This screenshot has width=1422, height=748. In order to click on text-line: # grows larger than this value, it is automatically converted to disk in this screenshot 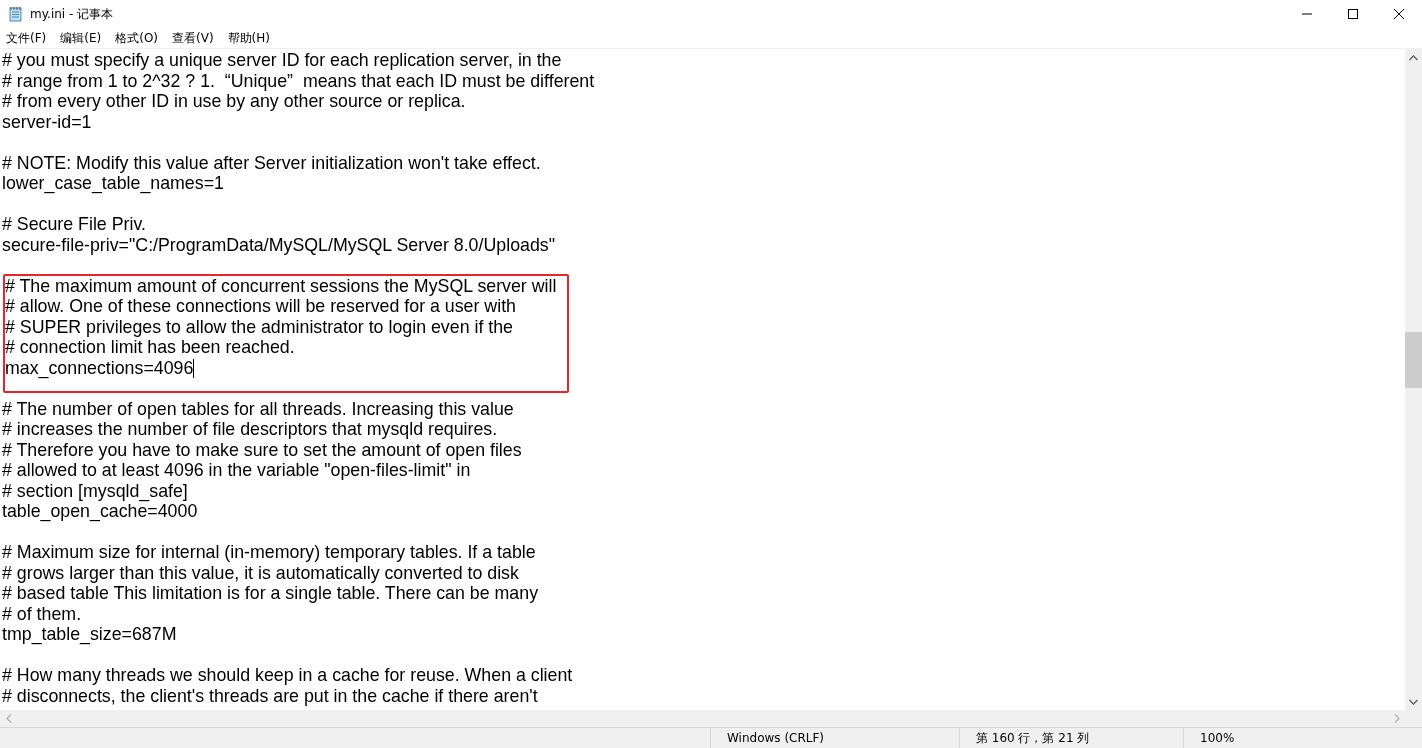, I will do `click(260, 572)`.